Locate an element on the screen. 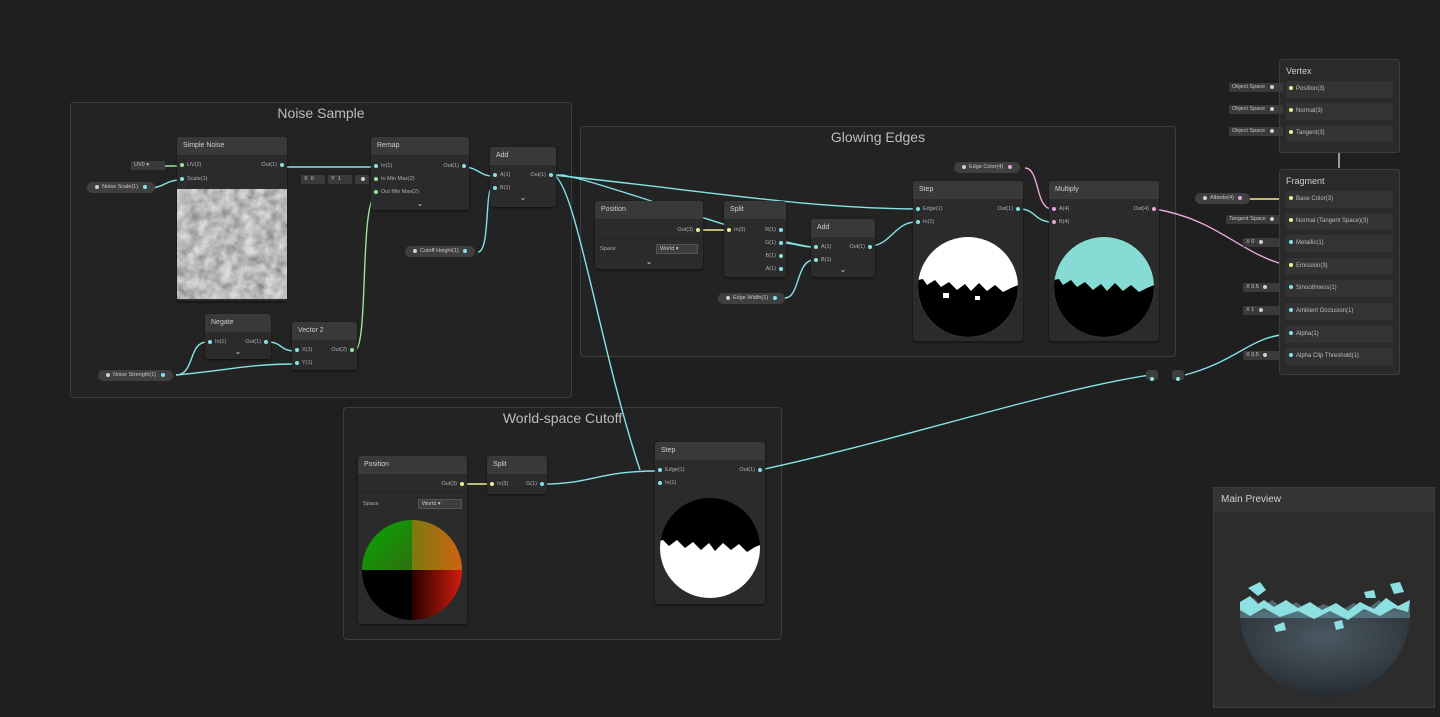 This screenshot has width=1440, height=717. port-x: X(1) is located at coordinates (302, 350).